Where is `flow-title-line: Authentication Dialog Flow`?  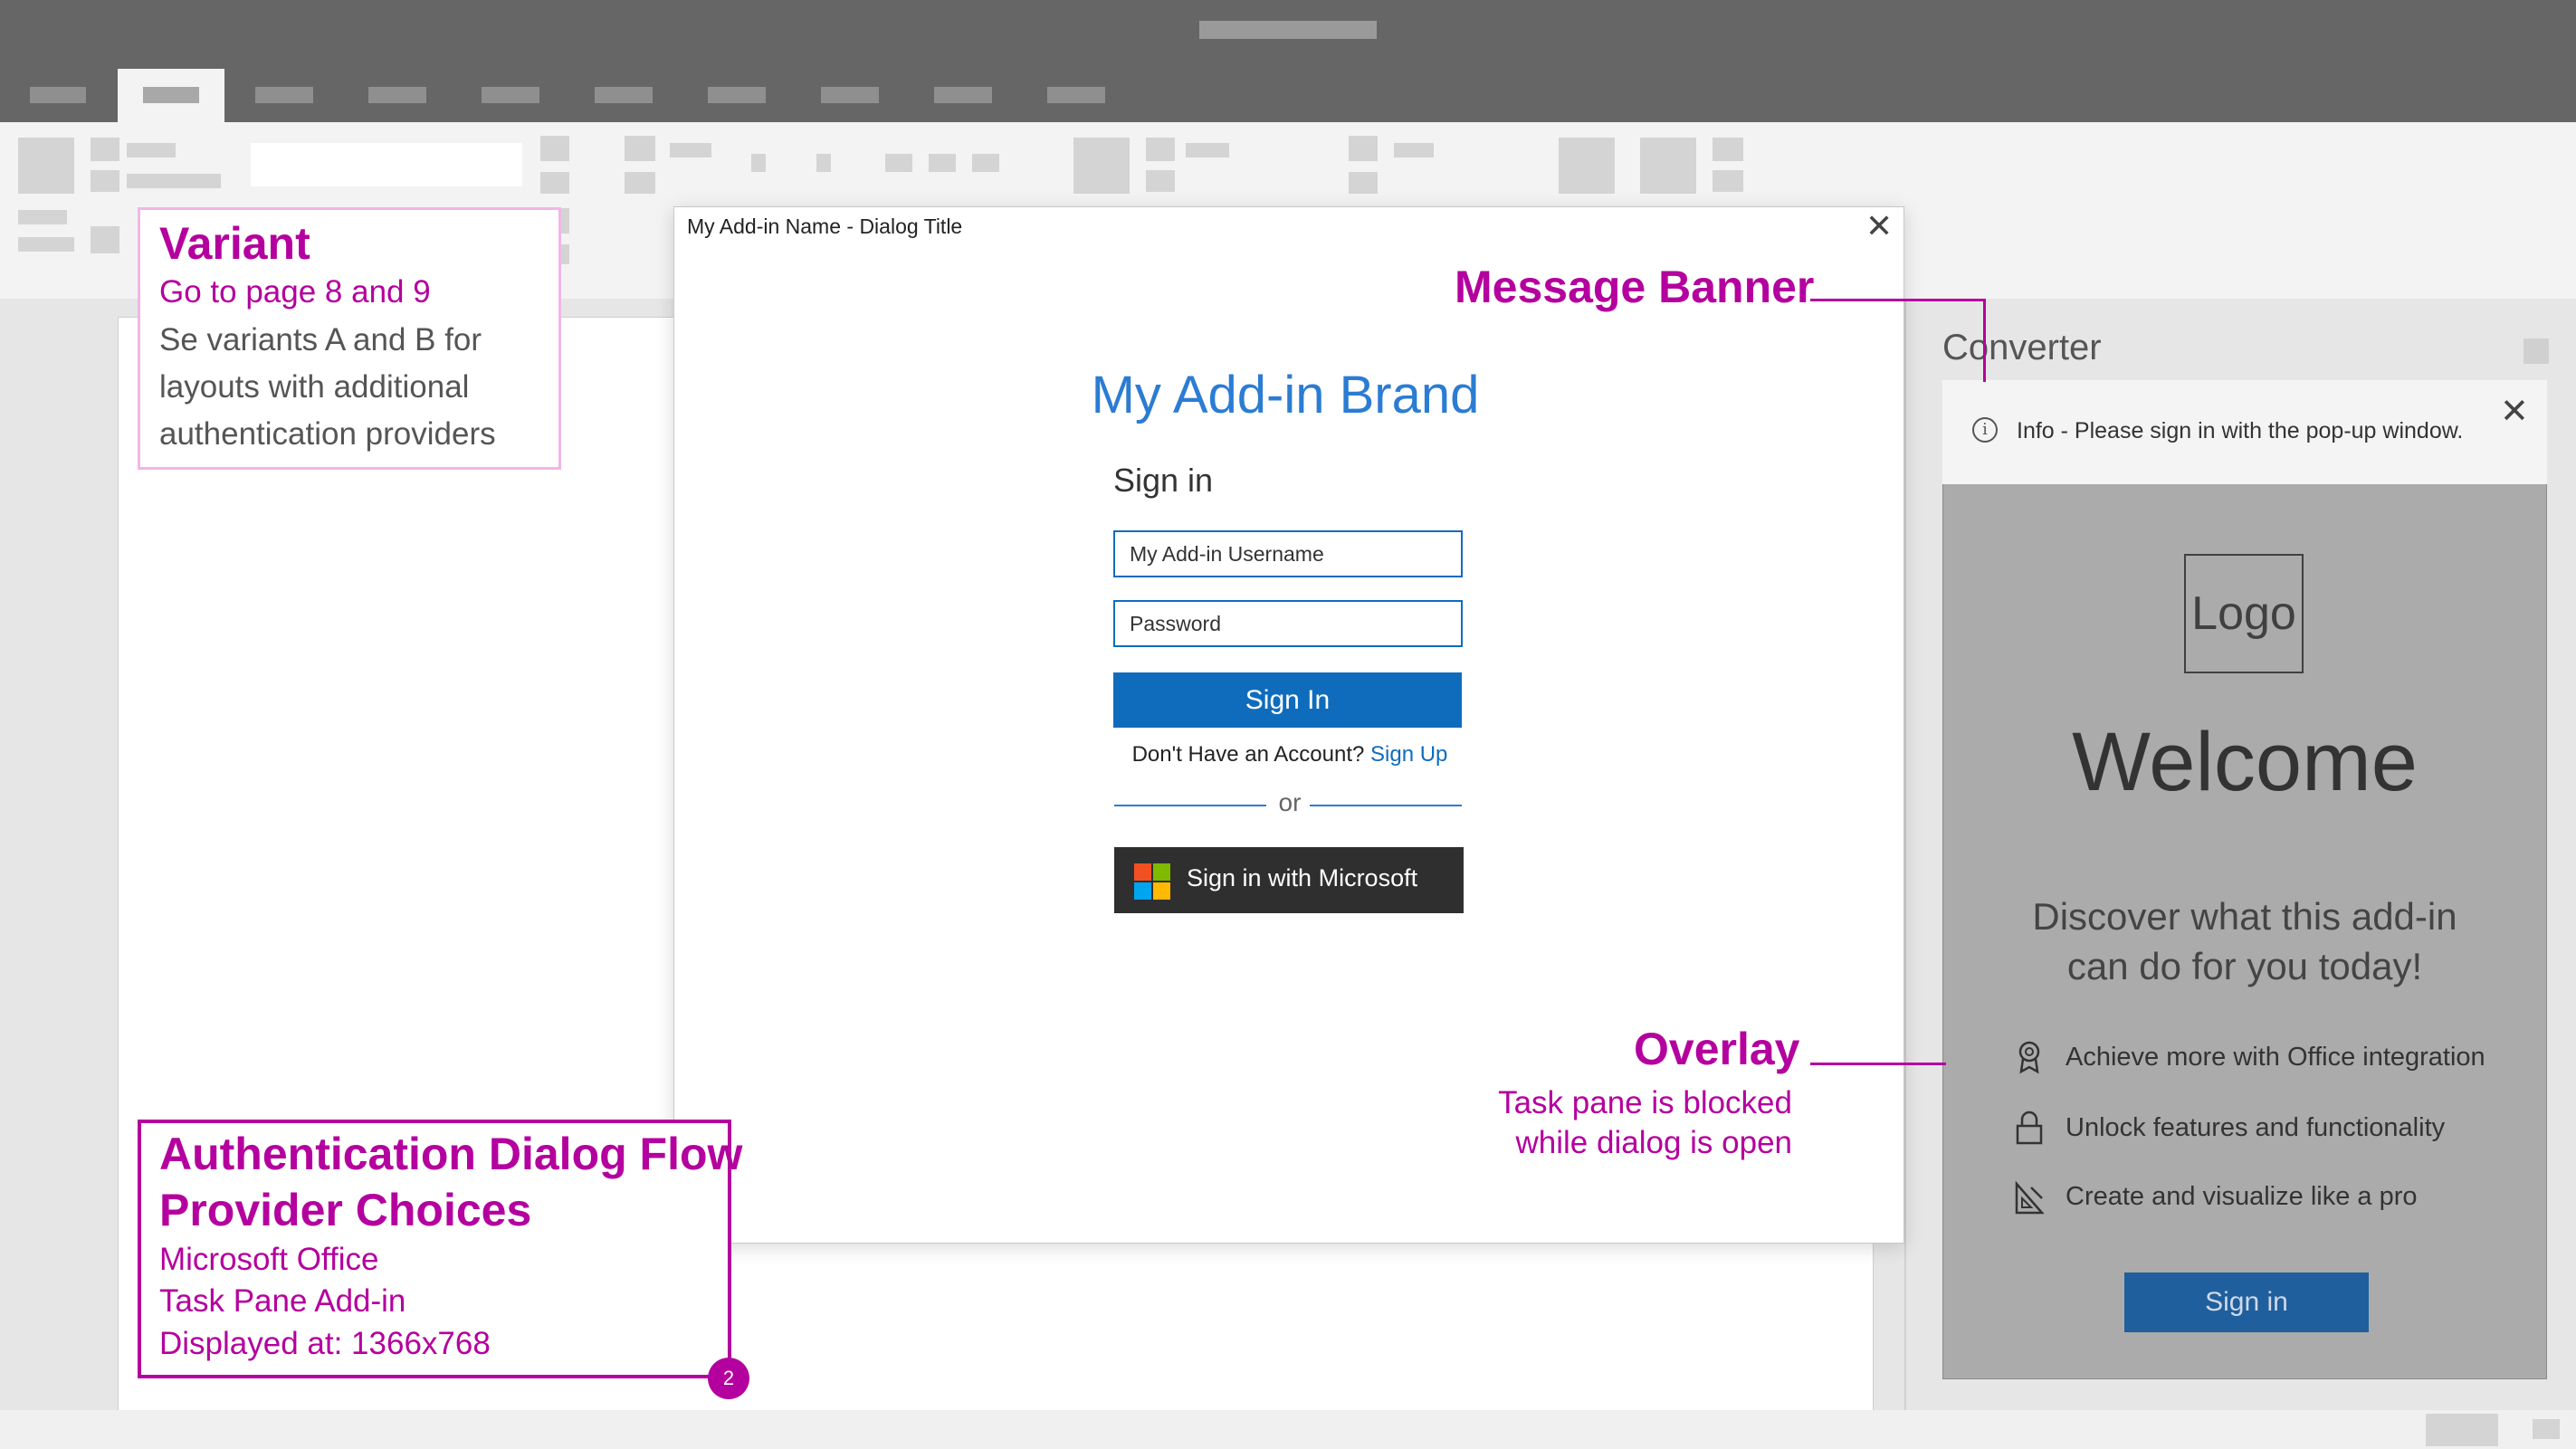
flow-title-line: Authentication Dialog Flow is located at coordinates (451, 1154).